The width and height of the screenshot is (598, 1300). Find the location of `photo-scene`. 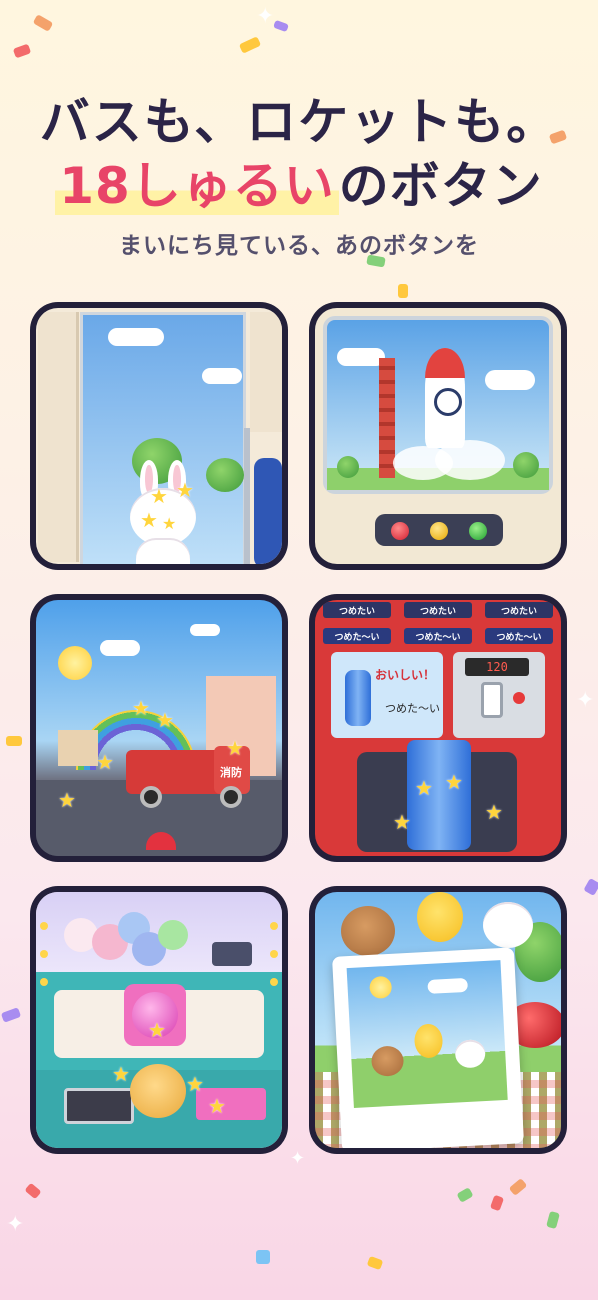

photo-scene is located at coordinates (438, 1020).